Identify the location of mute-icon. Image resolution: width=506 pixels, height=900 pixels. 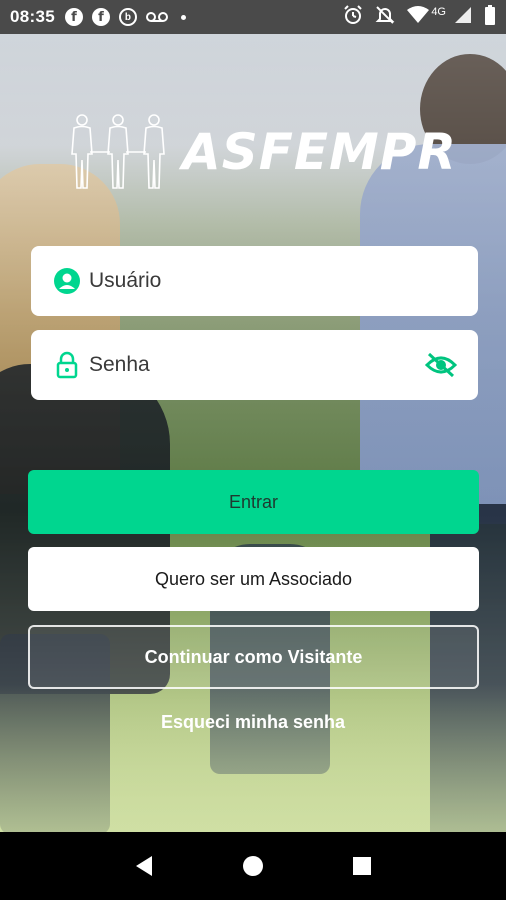
(385, 17).